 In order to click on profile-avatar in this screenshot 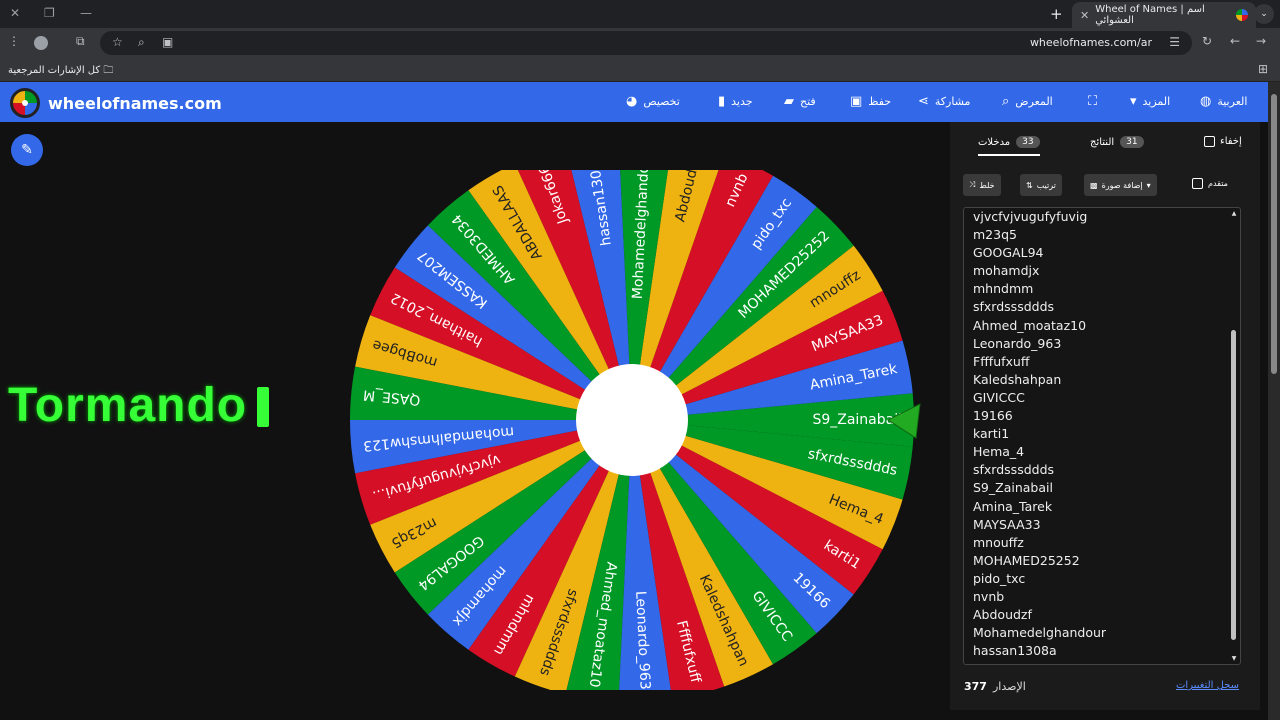, I will do `click(41, 43)`.